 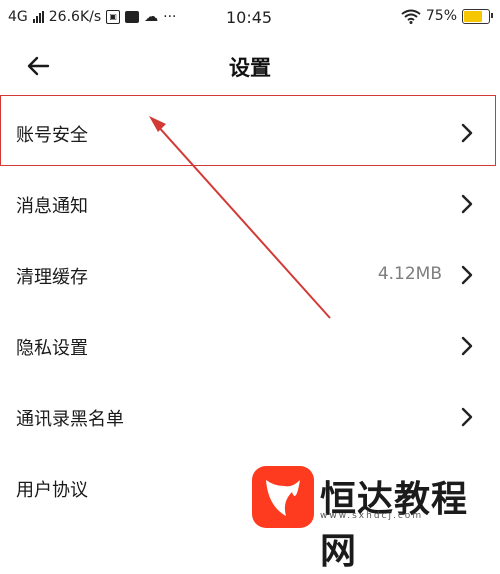 I want to click on watermark-text: 恒达教程网, so click(x=394, y=525).